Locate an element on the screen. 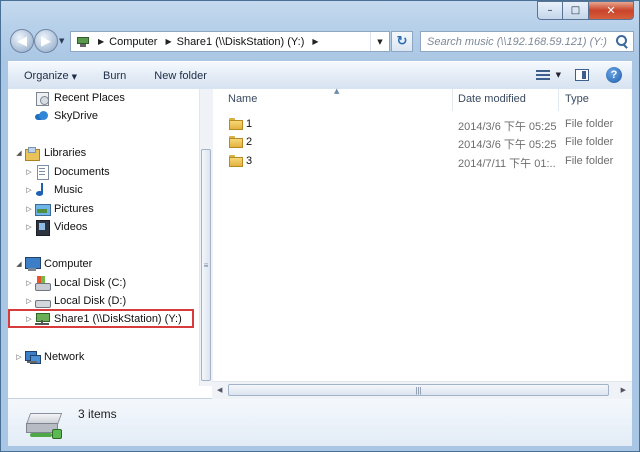 Image resolution: width=640 pixels, height=452 pixels. table-row: 1 2014/3/6 下午 05:25 File folder is located at coordinates (422, 125).